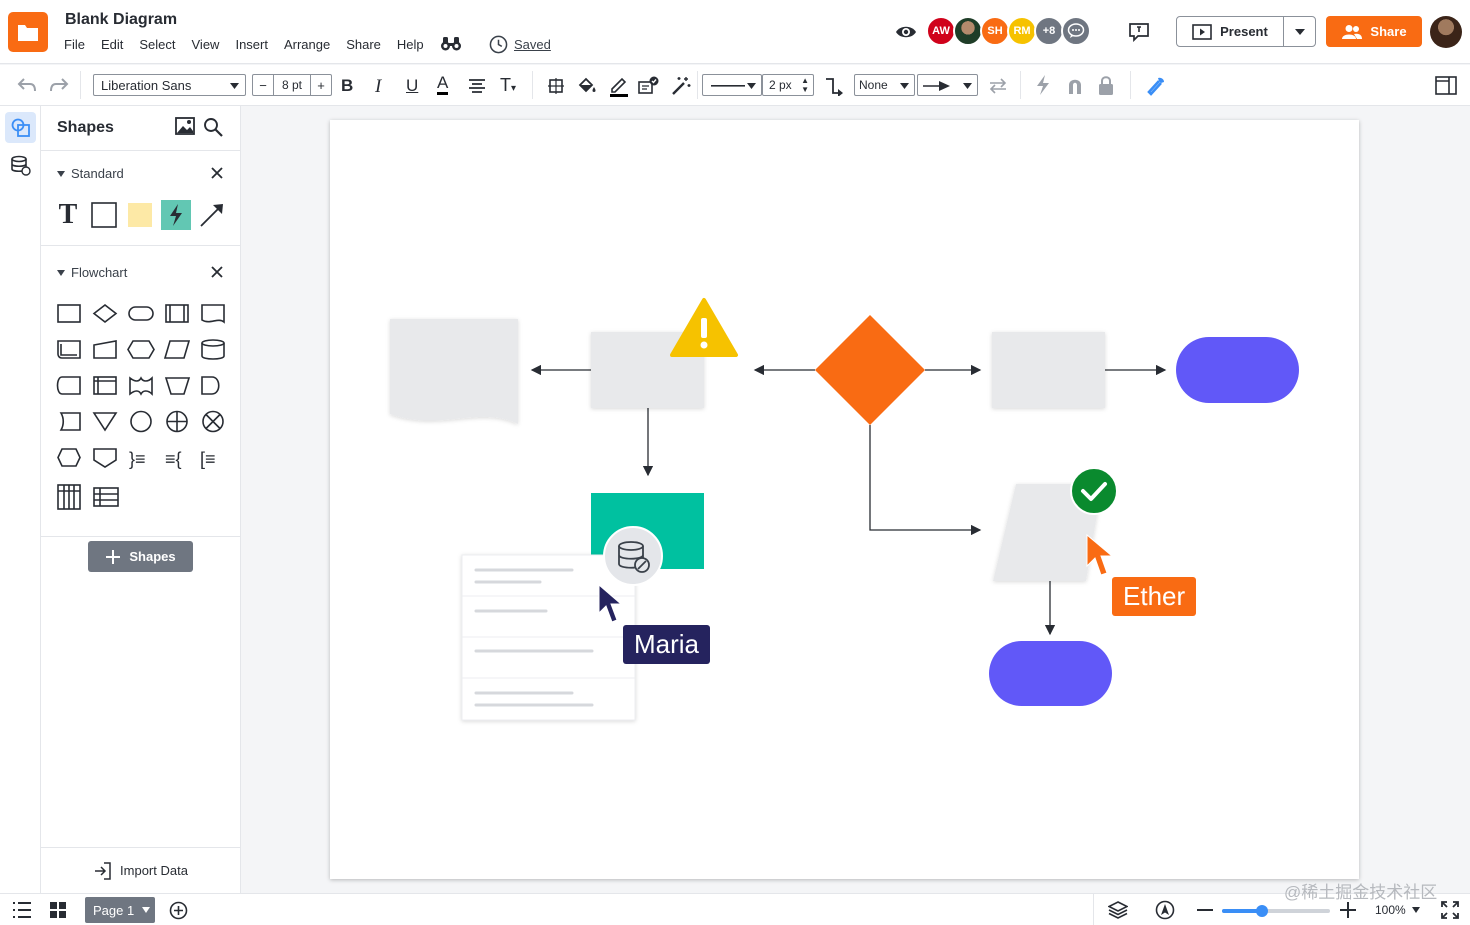  I want to click on layers-icon, so click(1118, 910).